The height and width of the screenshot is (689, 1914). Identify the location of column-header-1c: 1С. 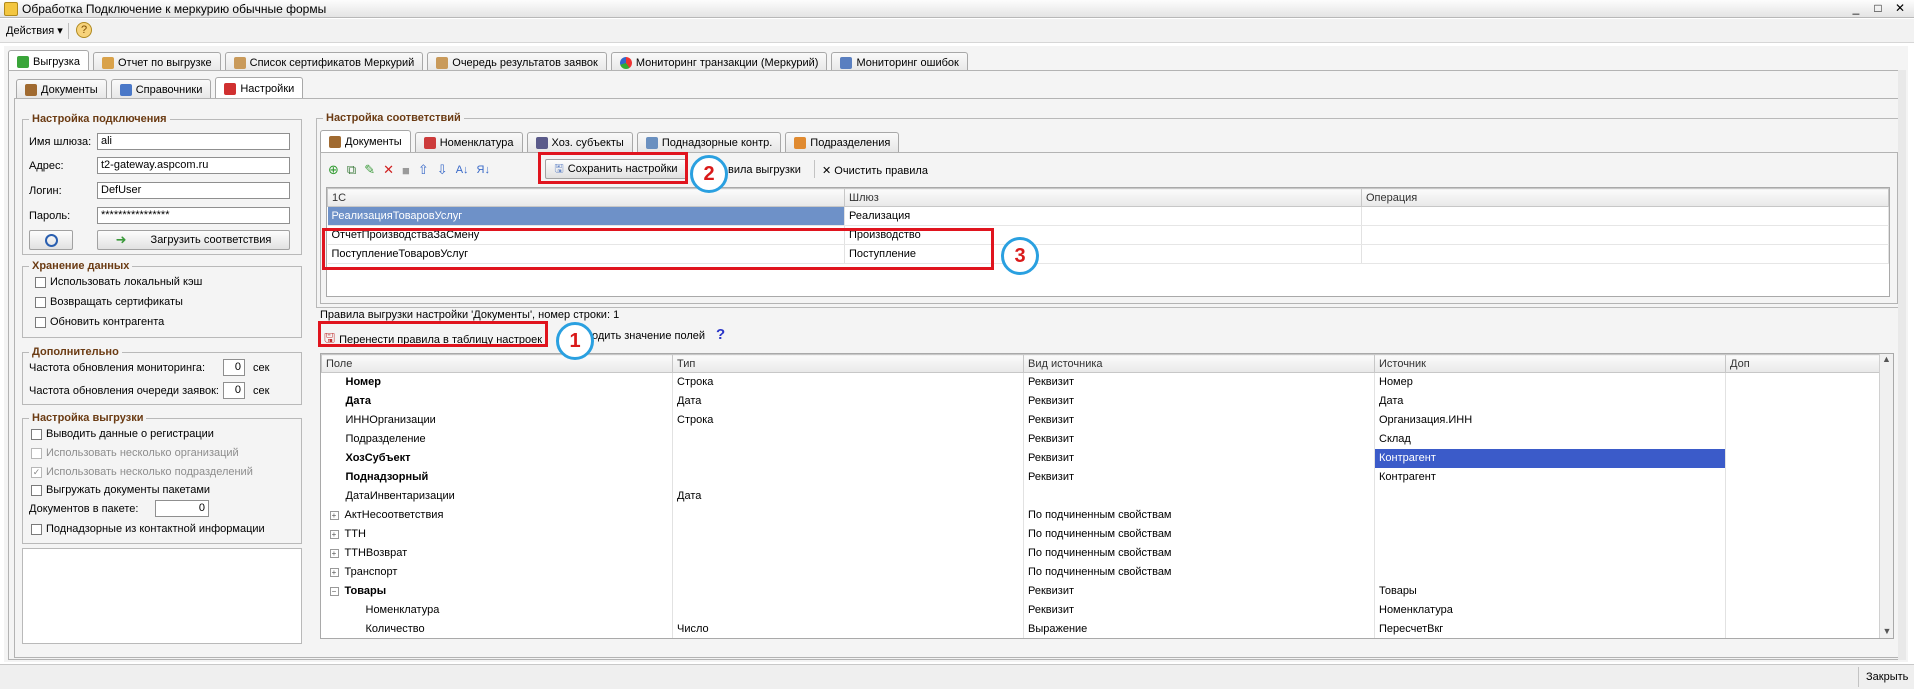
(586, 197).